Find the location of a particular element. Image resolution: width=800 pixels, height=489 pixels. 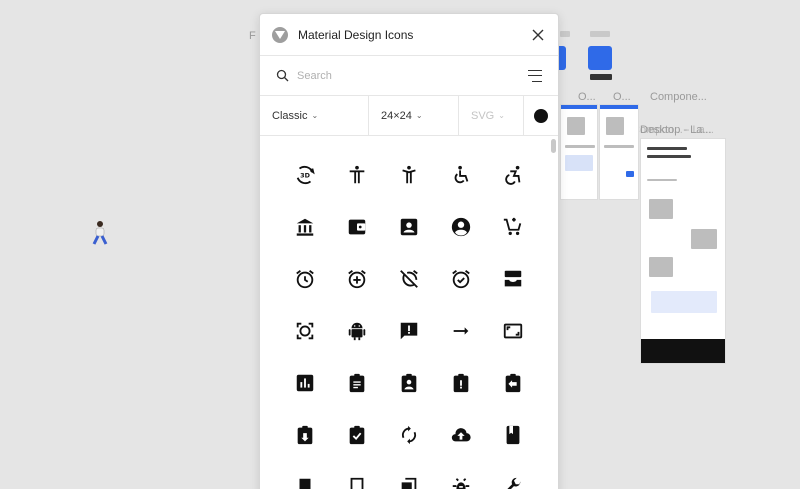

book-icon is located at coordinates (513, 435).